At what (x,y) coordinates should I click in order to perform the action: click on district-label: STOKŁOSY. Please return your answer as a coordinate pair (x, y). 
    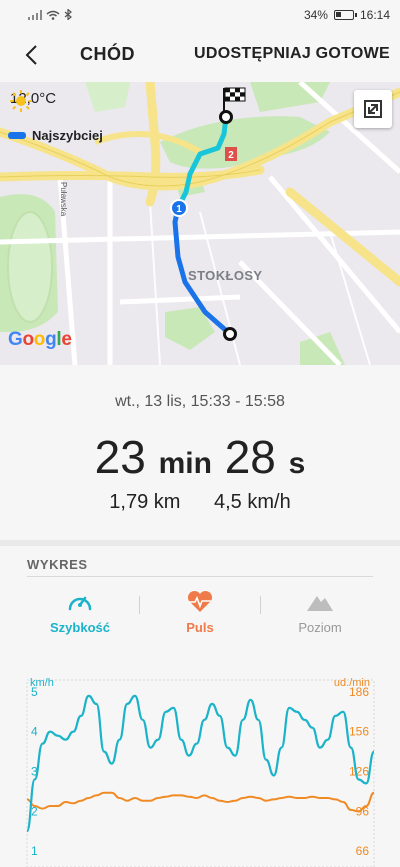
    Looking at the image, I should click on (225, 275).